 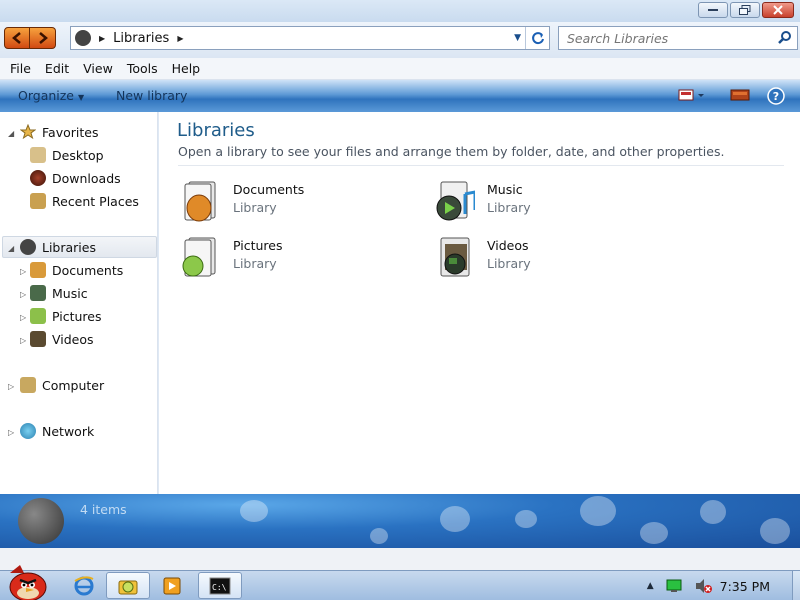 I want to click on folder-icon, so click(x=128, y=587).